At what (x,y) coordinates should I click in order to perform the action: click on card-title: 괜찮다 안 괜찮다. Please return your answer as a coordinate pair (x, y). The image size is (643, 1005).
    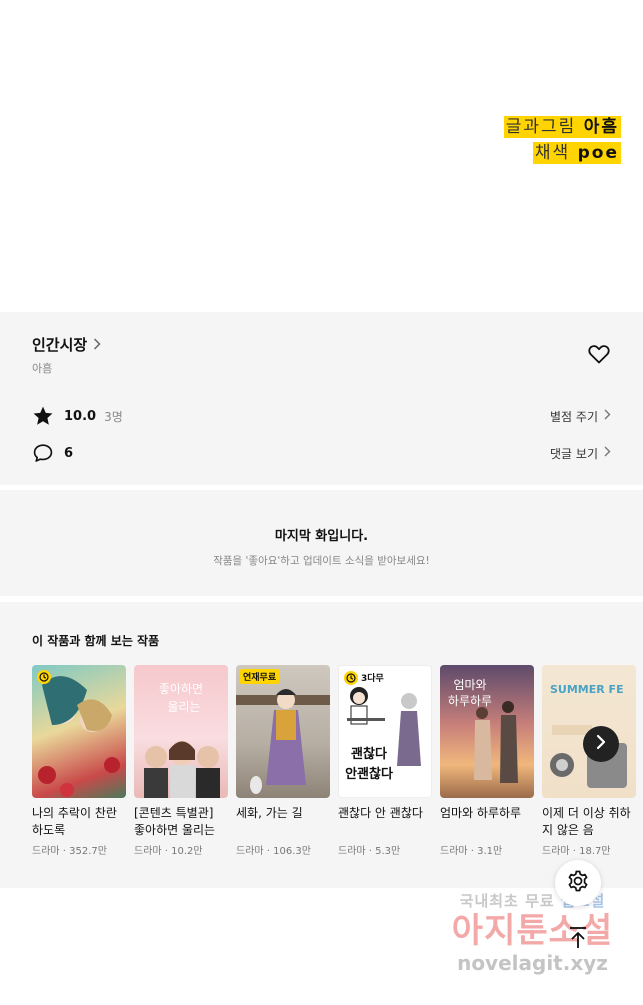
    Looking at the image, I should click on (380, 813).